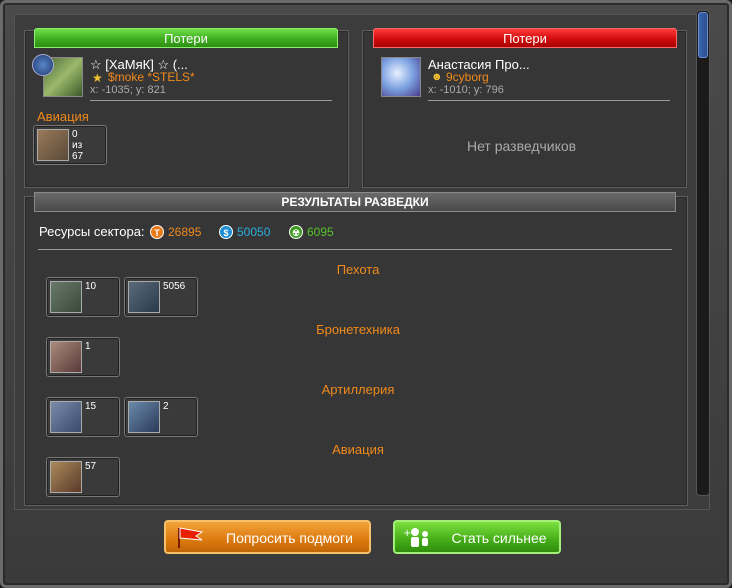  What do you see at coordinates (83, 417) in the screenshot?
I see `artillery-unit-card: 15` at bounding box center [83, 417].